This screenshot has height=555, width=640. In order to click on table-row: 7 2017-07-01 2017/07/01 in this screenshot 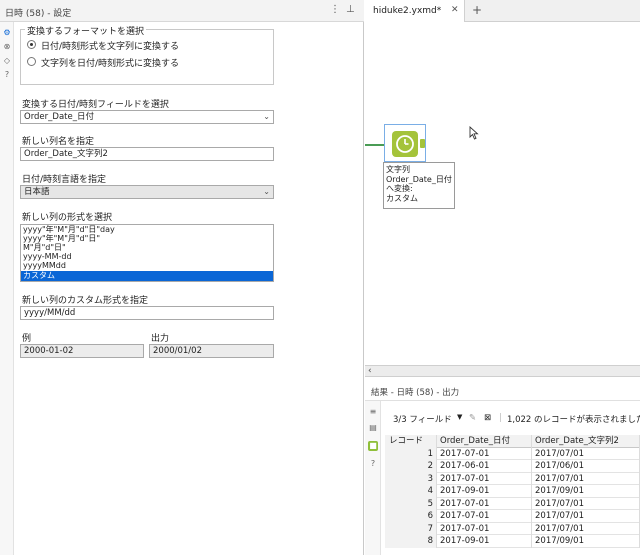, I will do `click(512, 528)`.